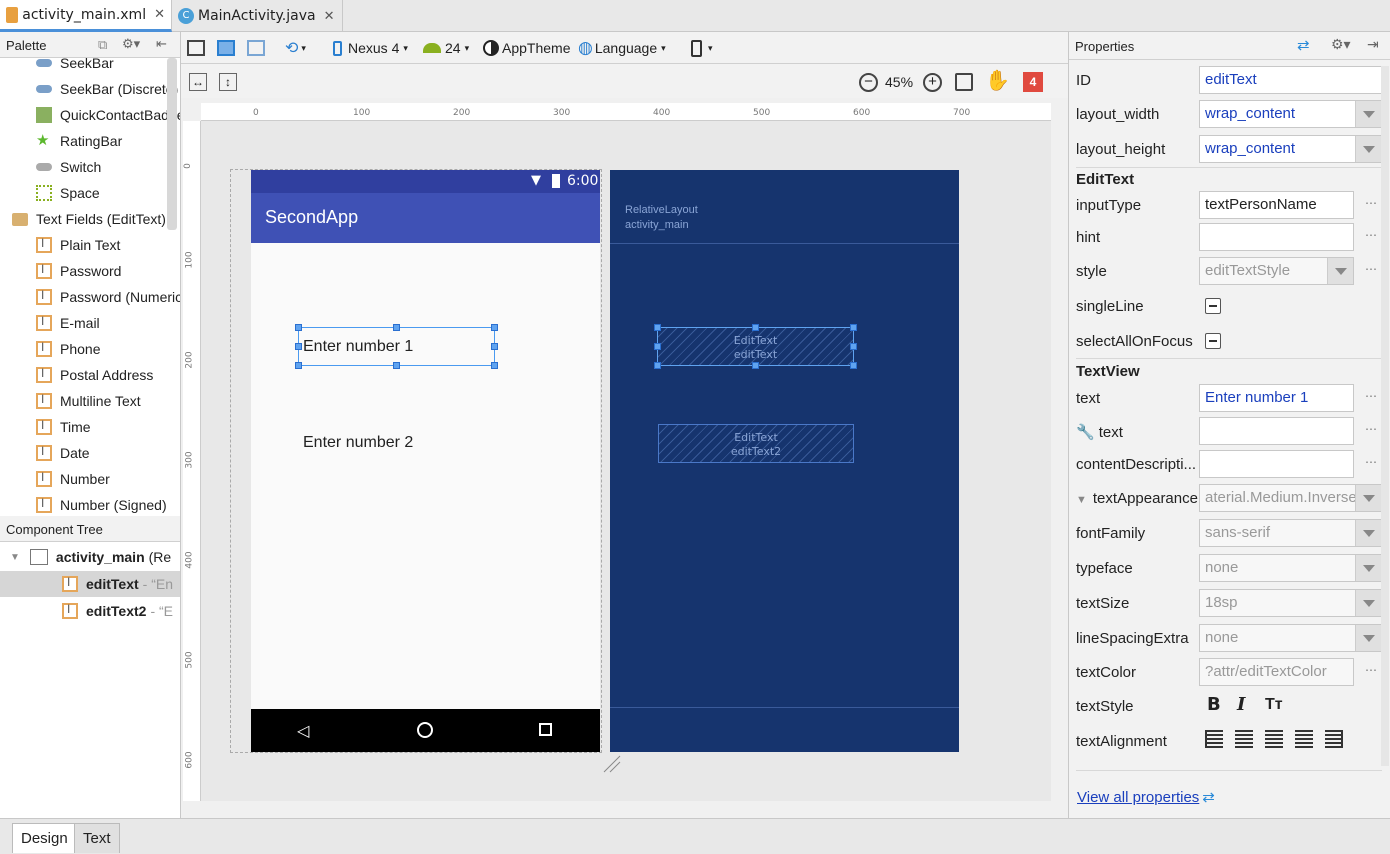 The image size is (1390, 854). I want to click on align-center-icon, so click(1274, 739).